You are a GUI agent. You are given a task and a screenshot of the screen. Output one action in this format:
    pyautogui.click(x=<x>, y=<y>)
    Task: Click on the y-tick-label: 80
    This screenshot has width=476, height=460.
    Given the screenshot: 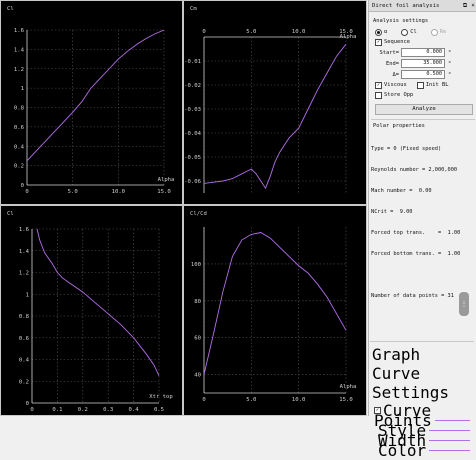 What is the action you would take?
    pyautogui.click(x=197, y=302)
    